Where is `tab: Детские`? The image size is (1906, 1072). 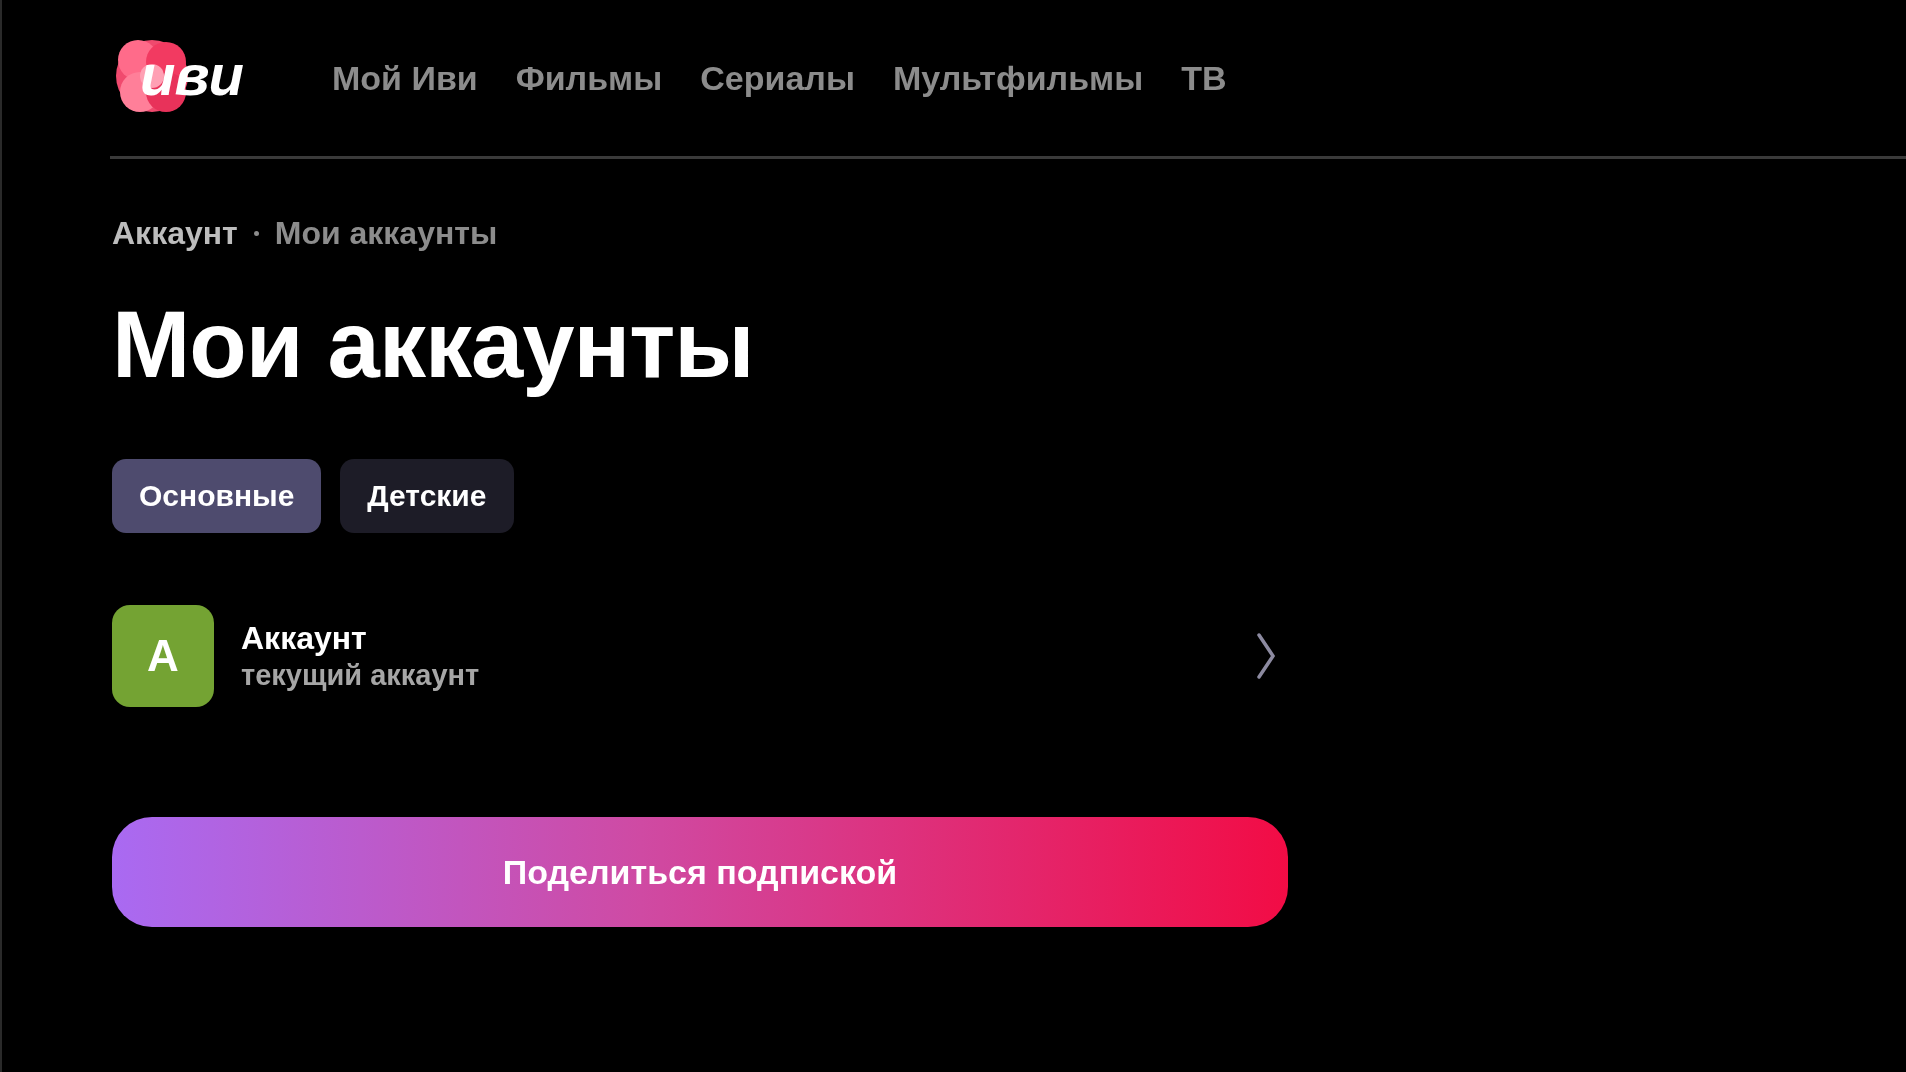 tab: Детские is located at coordinates (427, 496).